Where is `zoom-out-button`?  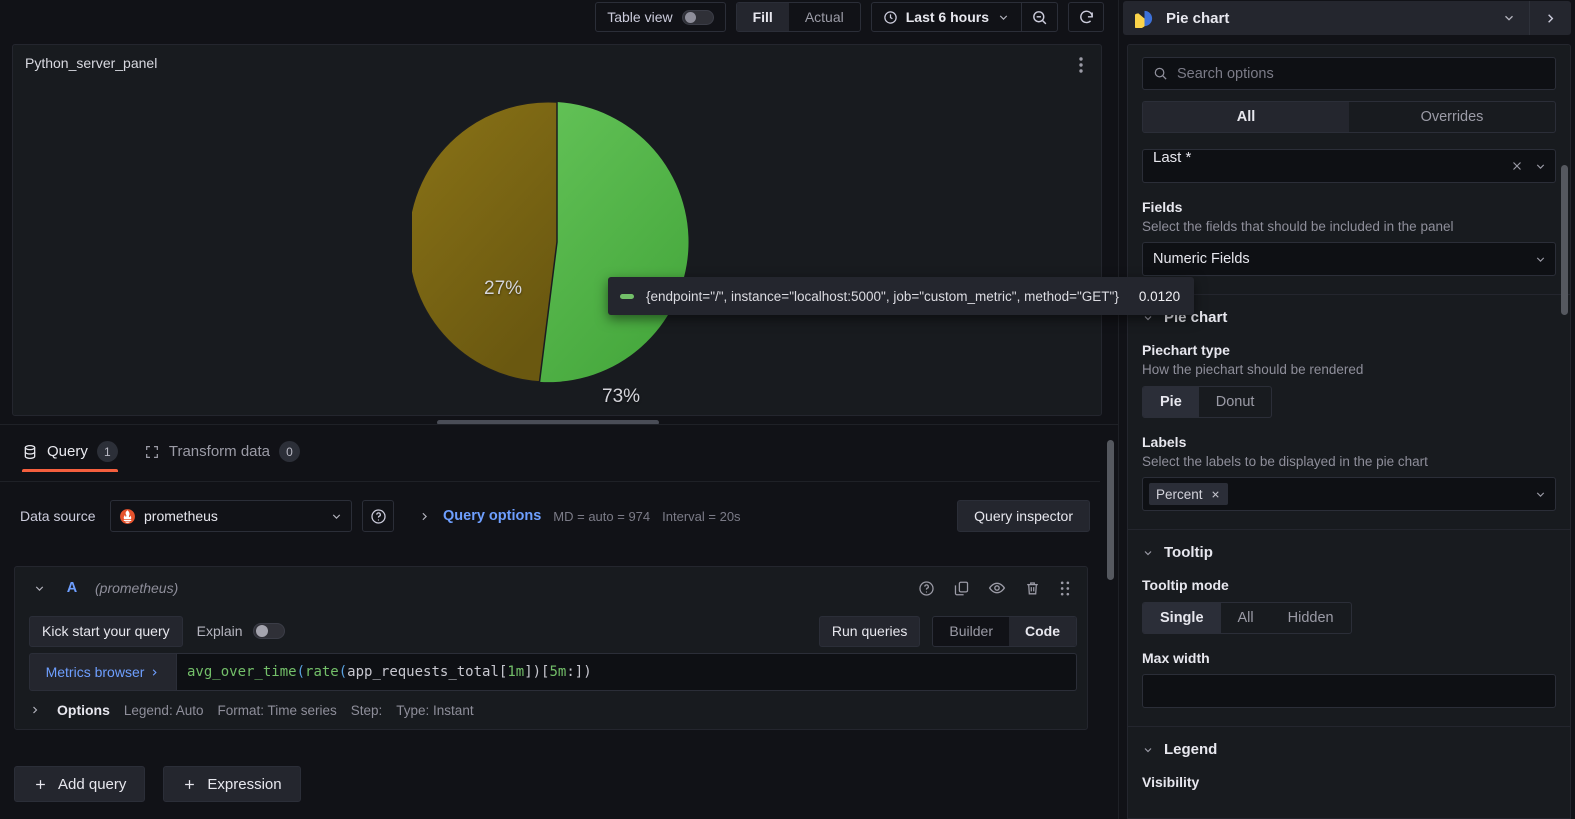 zoom-out-button is located at coordinates (1039, 17).